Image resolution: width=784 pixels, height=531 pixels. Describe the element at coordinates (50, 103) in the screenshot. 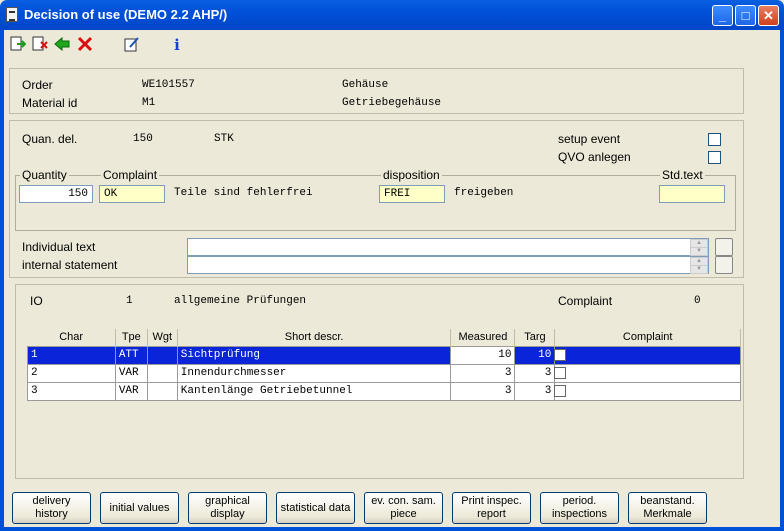

I see `material-label: Material id` at that location.